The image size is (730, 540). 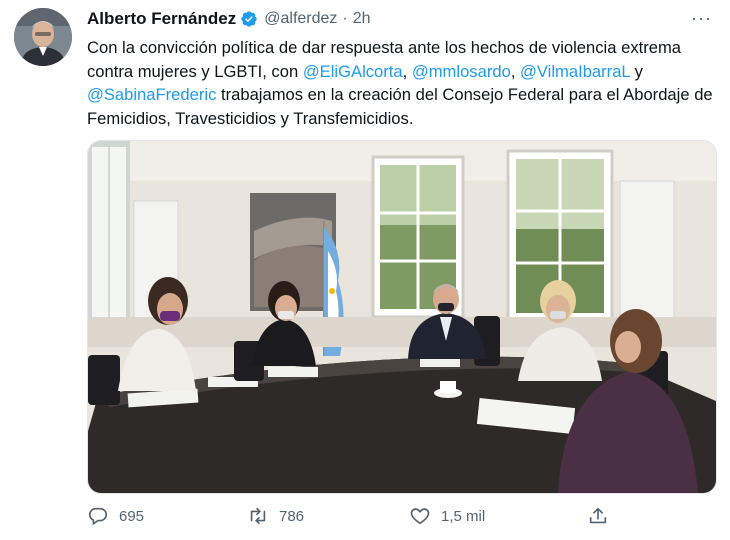 I want to click on like-count: 1,5 mil, so click(x=463, y=516).